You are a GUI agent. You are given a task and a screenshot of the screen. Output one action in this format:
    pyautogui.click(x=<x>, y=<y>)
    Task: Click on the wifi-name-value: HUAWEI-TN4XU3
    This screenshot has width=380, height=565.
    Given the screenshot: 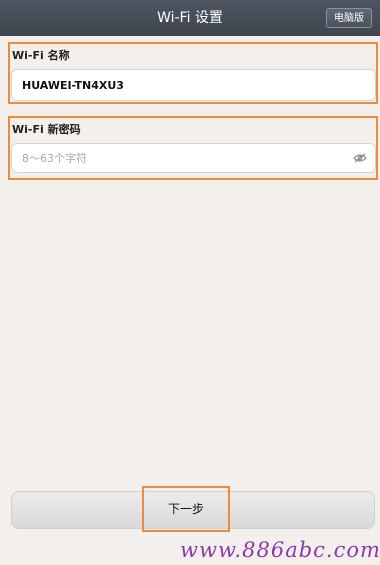 What is the action you would take?
    pyautogui.click(x=73, y=85)
    